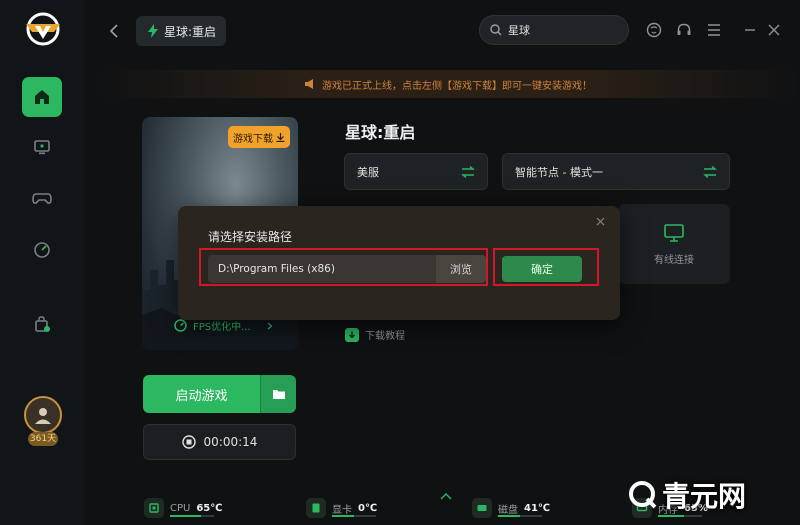 This screenshot has width=800, height=525. Describe the element at coordinates (680, 516) in the screenshot. I see `memory-level-bar` at that location.